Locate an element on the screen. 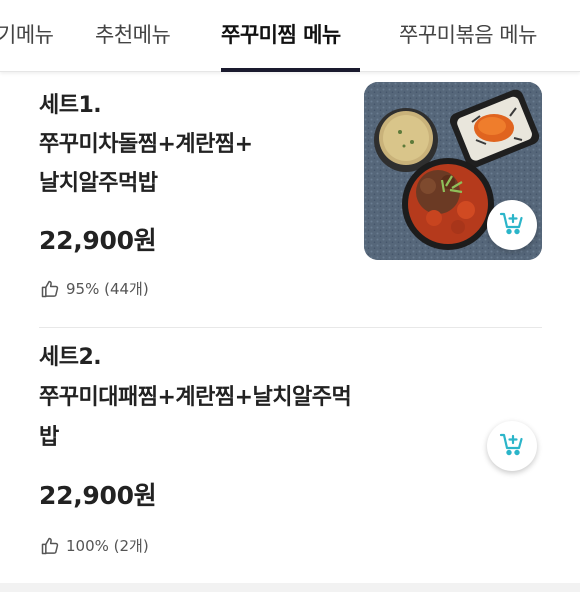 The width and height of the screenshot is (580, 592). item-rating: 100% (2개) is located at coordinates (94, 545).